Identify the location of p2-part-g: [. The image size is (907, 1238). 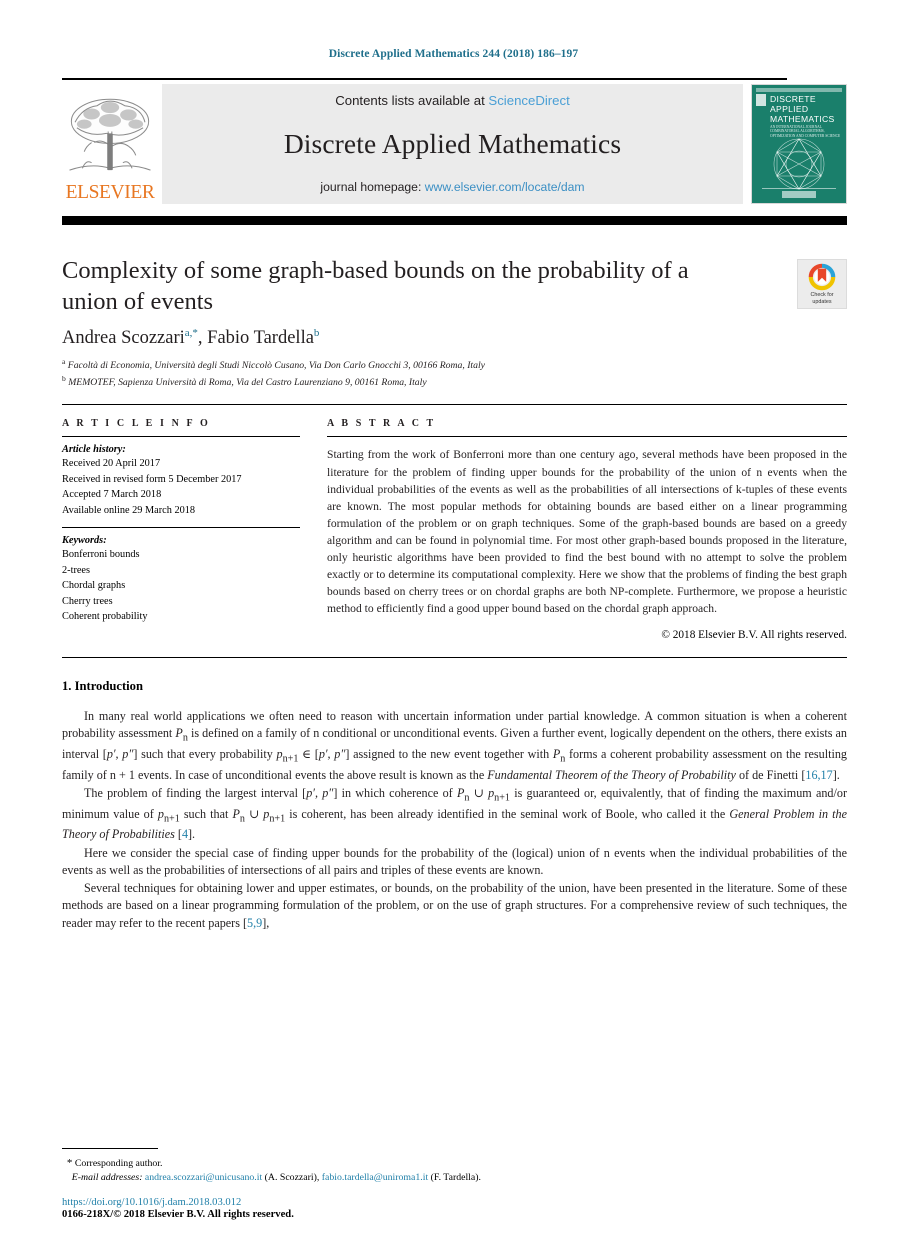
(178, 834).